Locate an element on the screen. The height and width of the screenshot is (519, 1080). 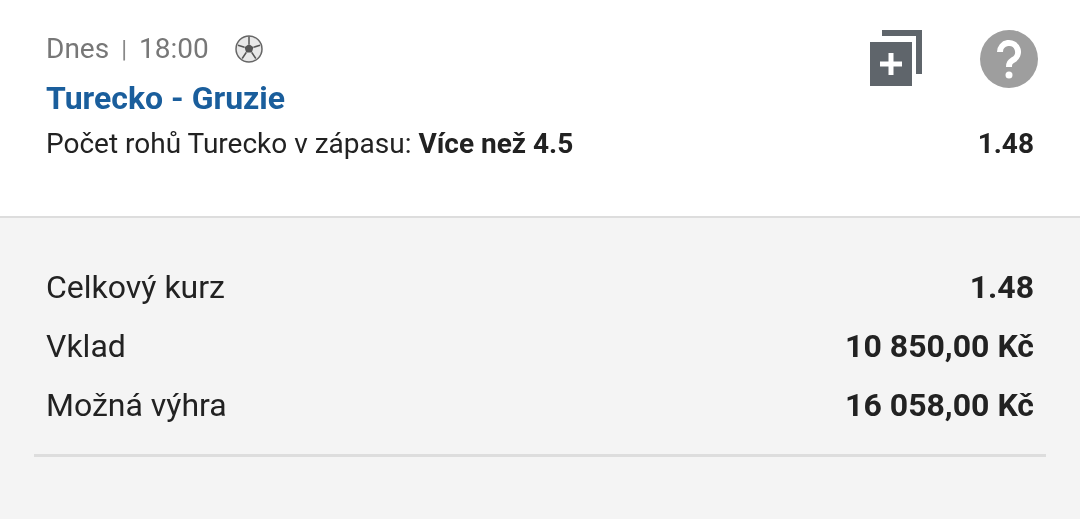
summary-label: Možná výhra is located at coordinates (136, 405).